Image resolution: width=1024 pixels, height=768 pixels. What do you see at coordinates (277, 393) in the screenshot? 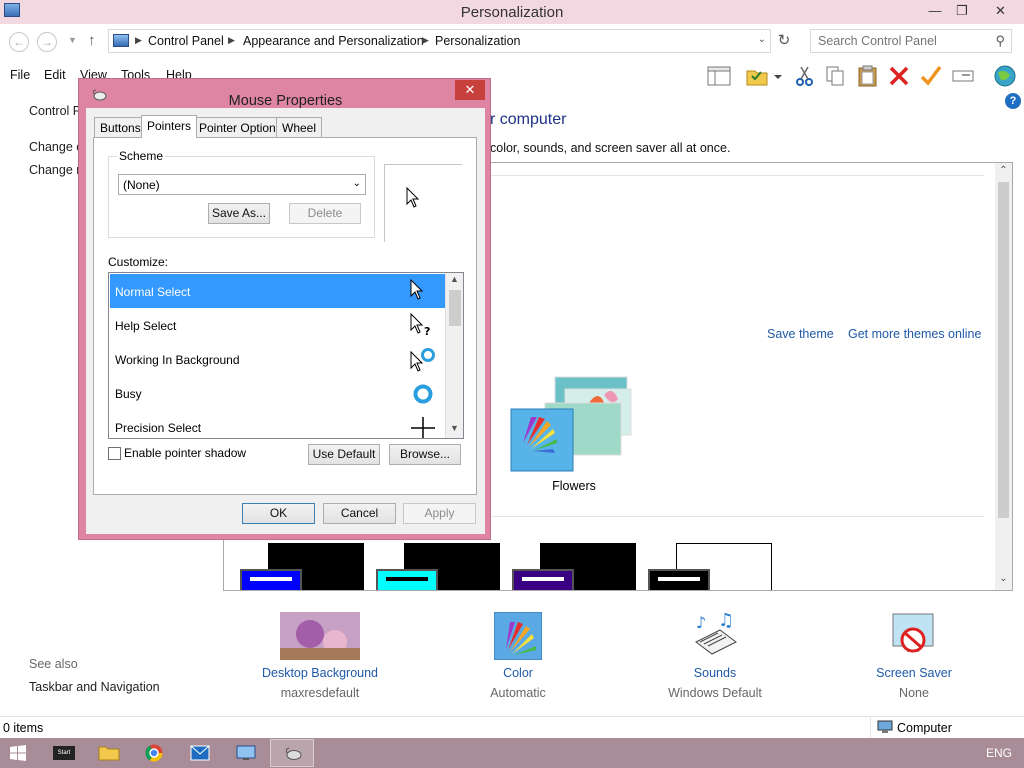
I see `pointer-item-busy: Busy` at bounding box center [277, 393].